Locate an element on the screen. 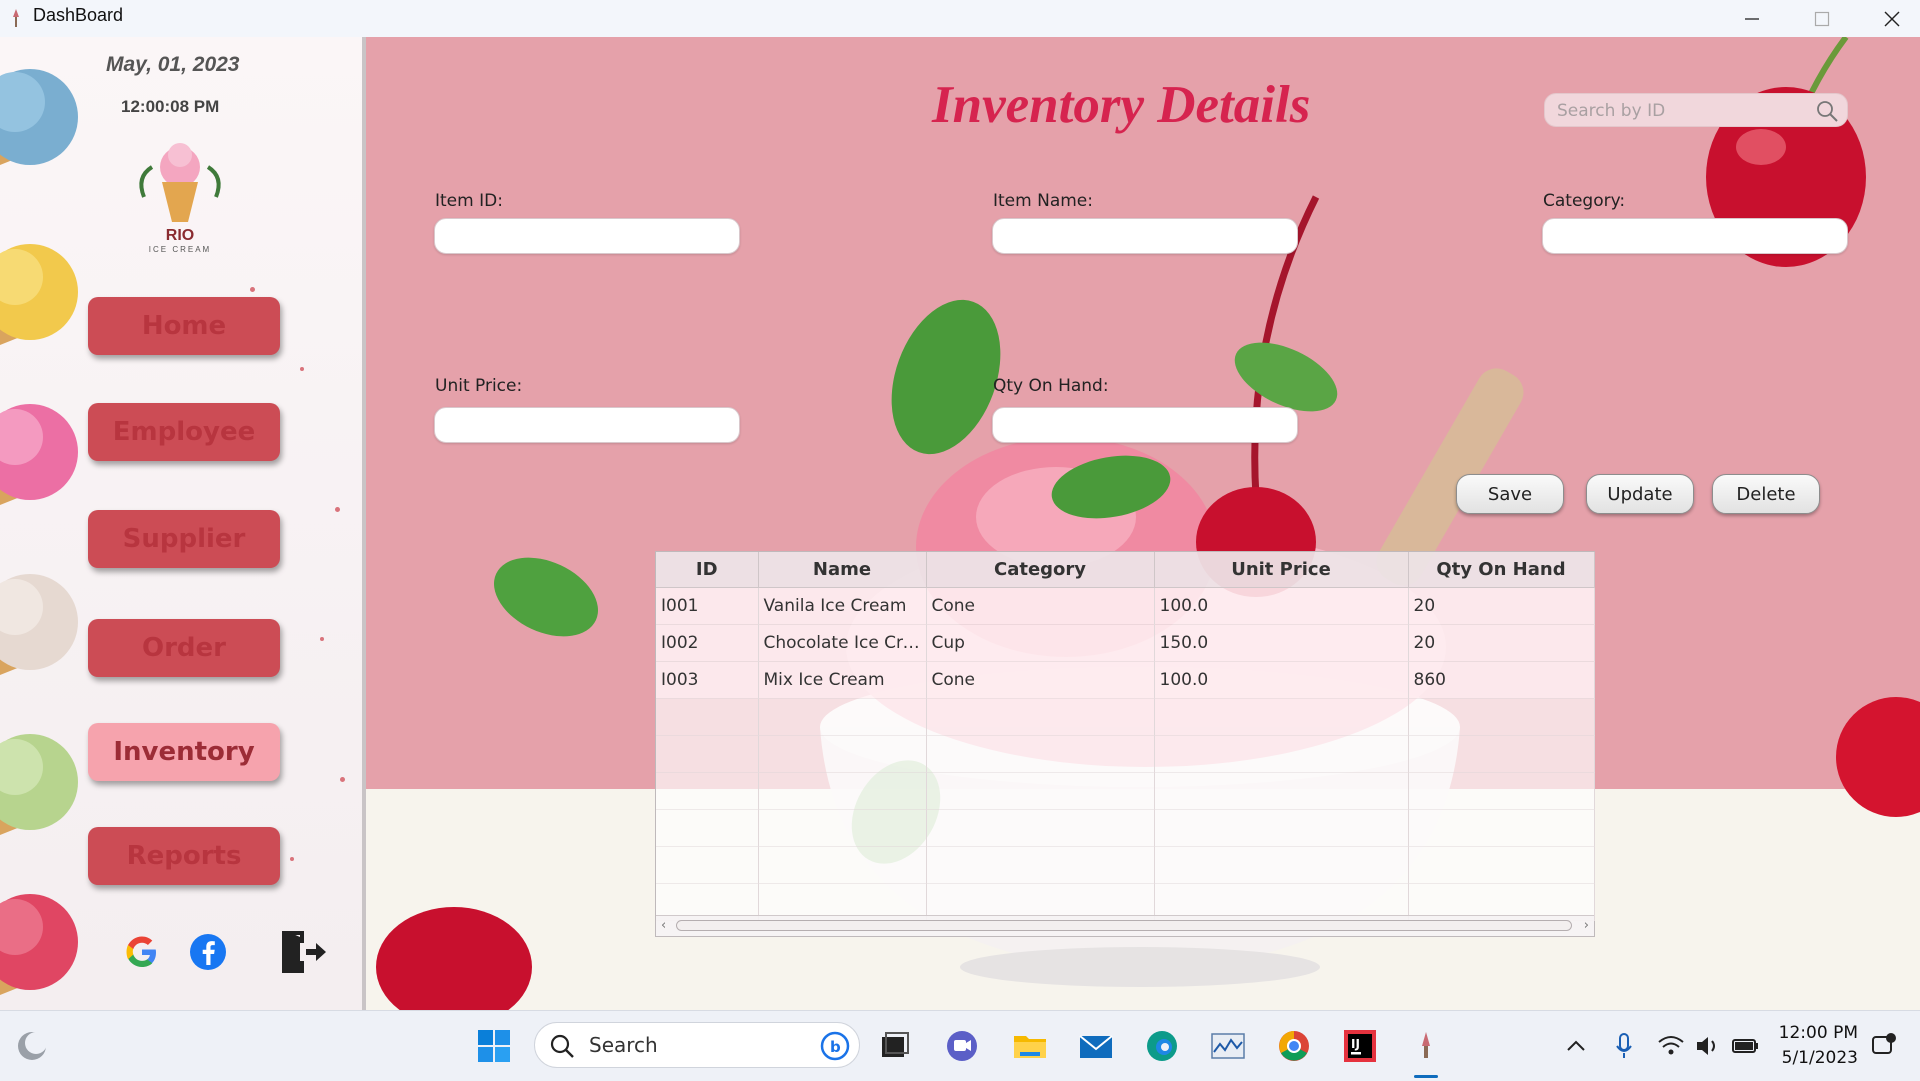 The width and height of the screenshot is (1920, 1081). save-button: Save is located at coordinates (1510, 494).